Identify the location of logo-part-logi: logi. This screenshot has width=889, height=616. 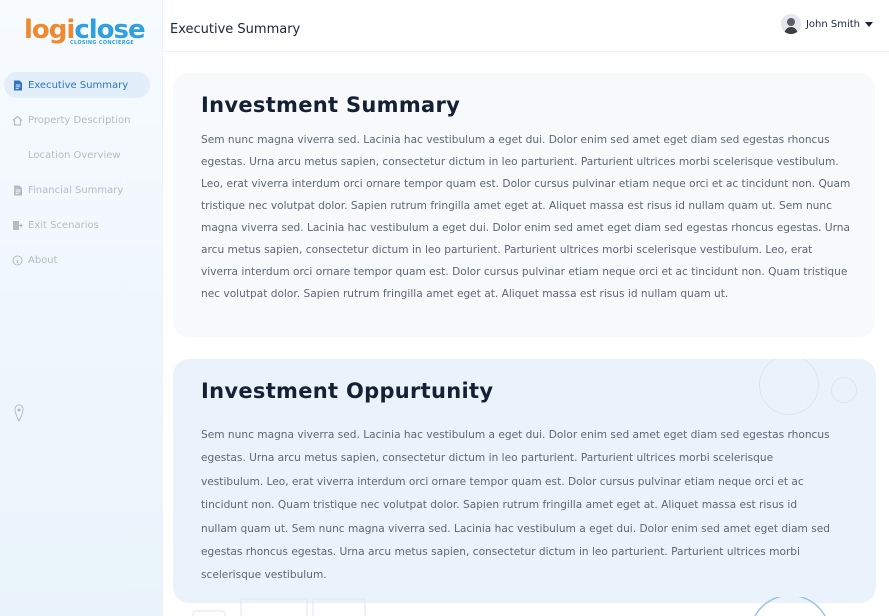
(49, 30).